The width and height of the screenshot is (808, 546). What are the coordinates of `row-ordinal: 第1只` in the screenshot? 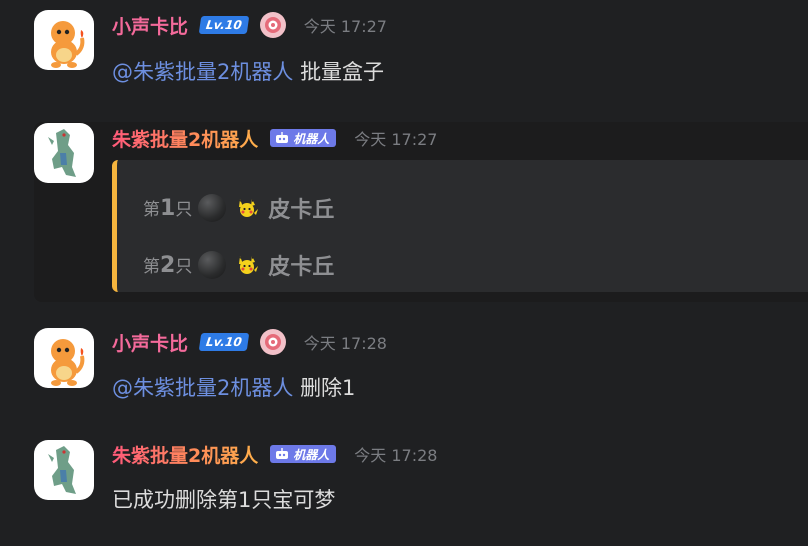 It's located at (168, 208).